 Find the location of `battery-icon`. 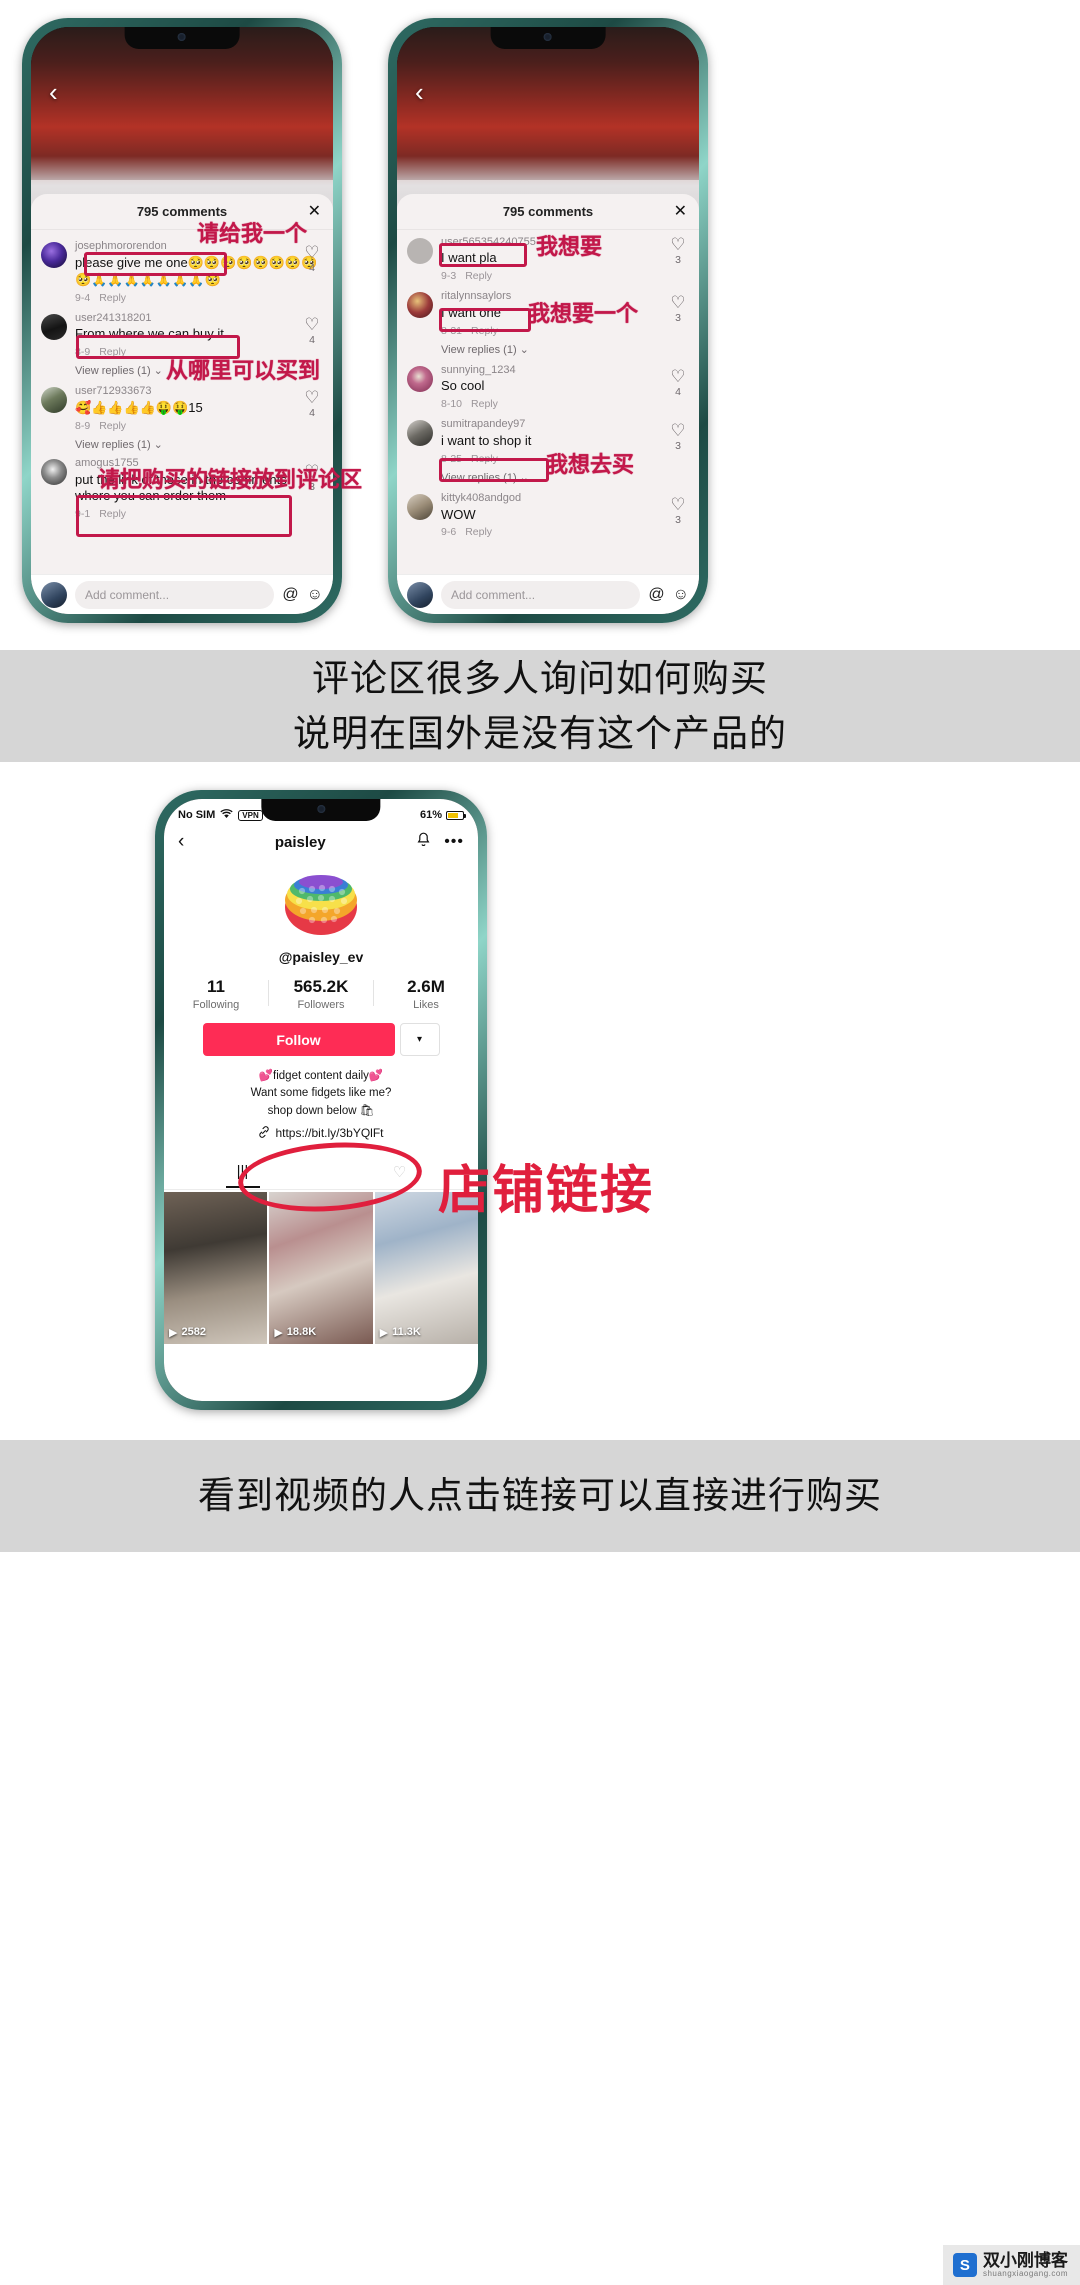

battery-icon is located at coordinates (456, 815).